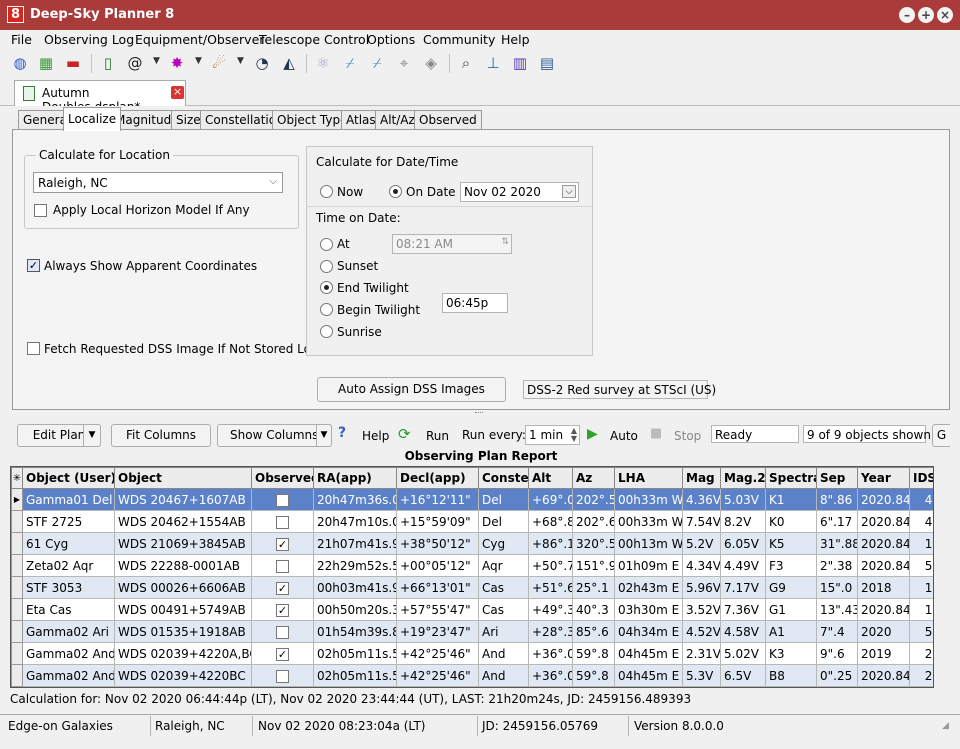 This screenshot has height=749, width=960. What do you see at coordinates (183, 478) in the screenshot?
I see `column-header-object: Object` at bounding box center [183, 478].